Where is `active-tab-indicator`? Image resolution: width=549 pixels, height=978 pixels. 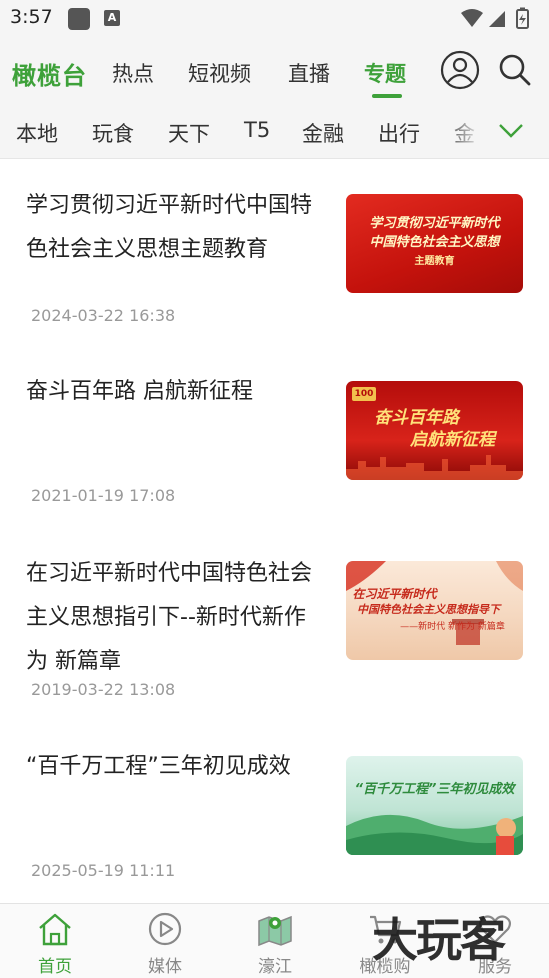 active-tab-indicator is located at coordinates (387, 96).